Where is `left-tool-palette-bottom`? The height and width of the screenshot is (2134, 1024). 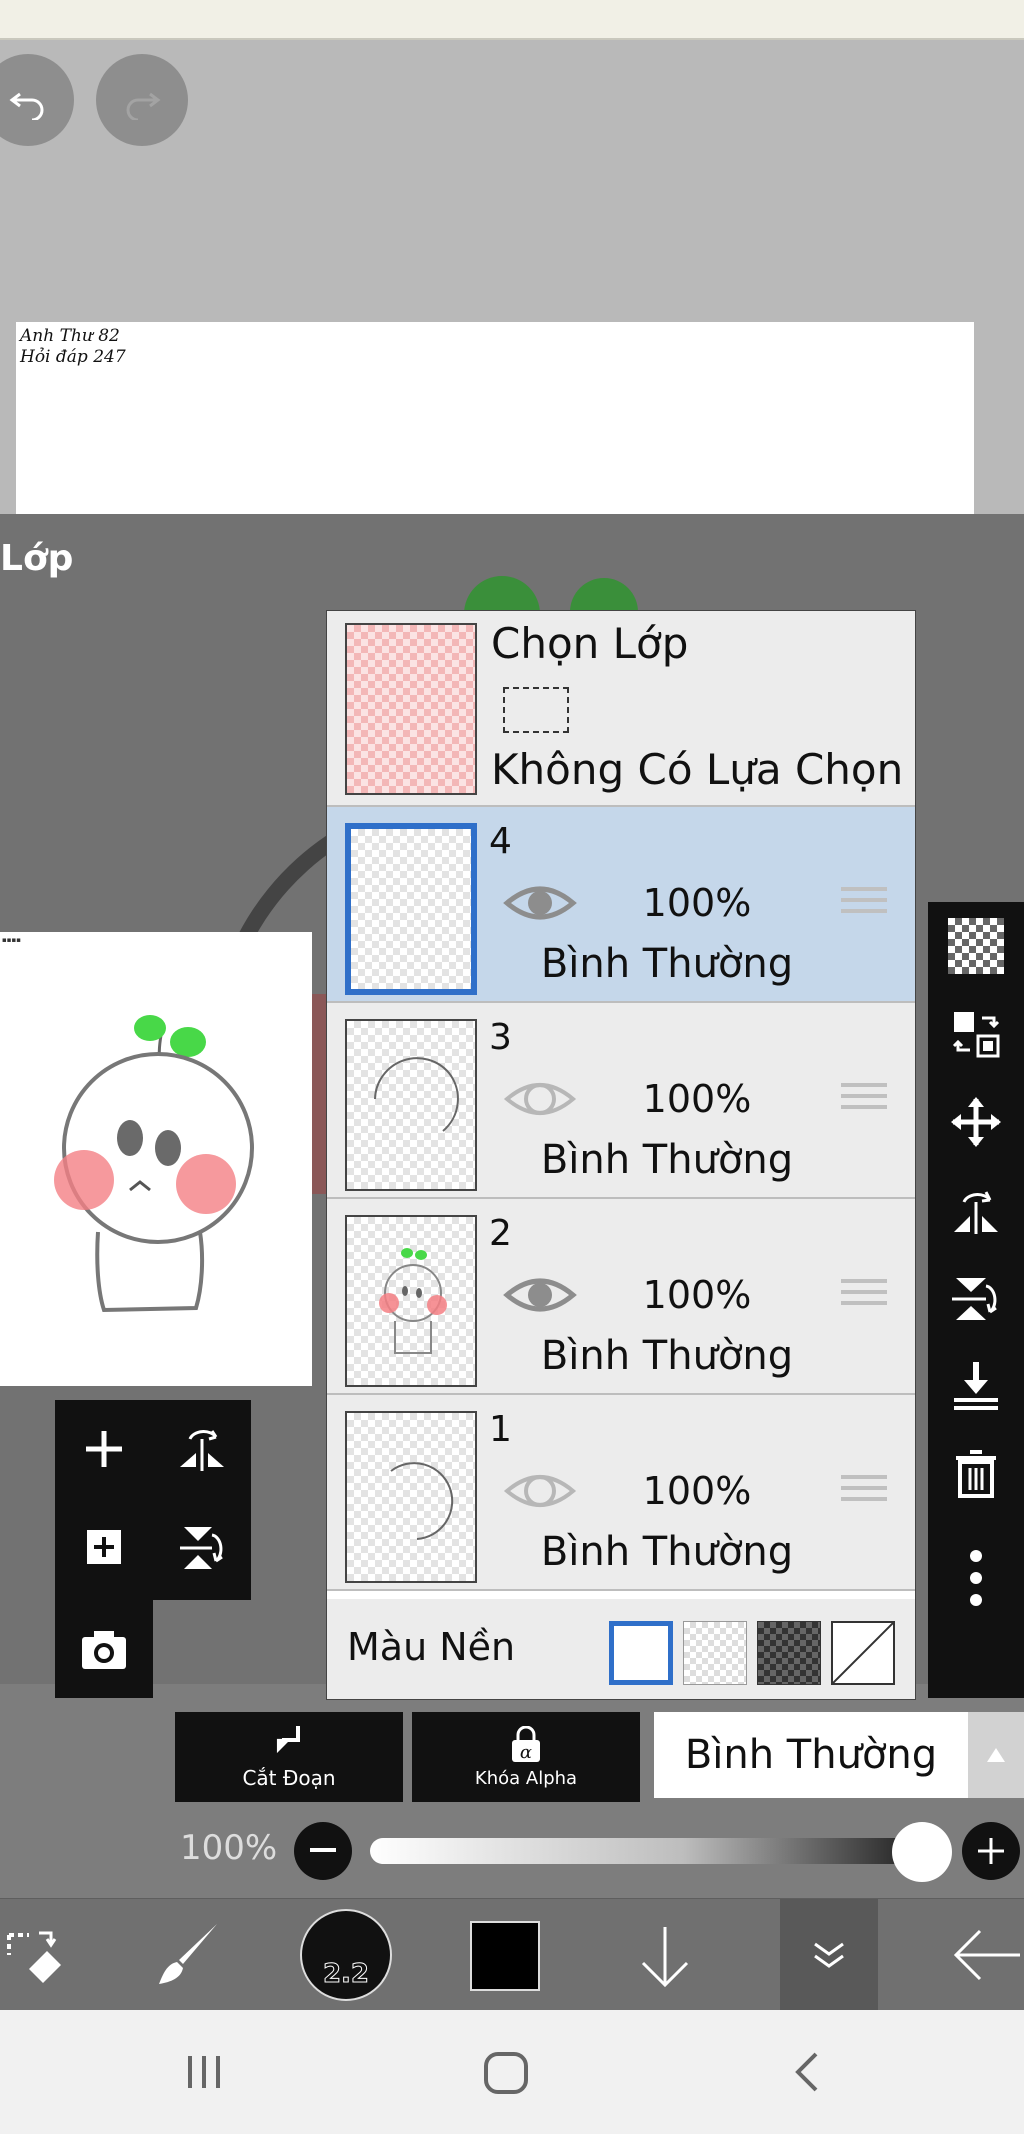
left-tool-palette-bottom is located at coordinates (104, 1649).